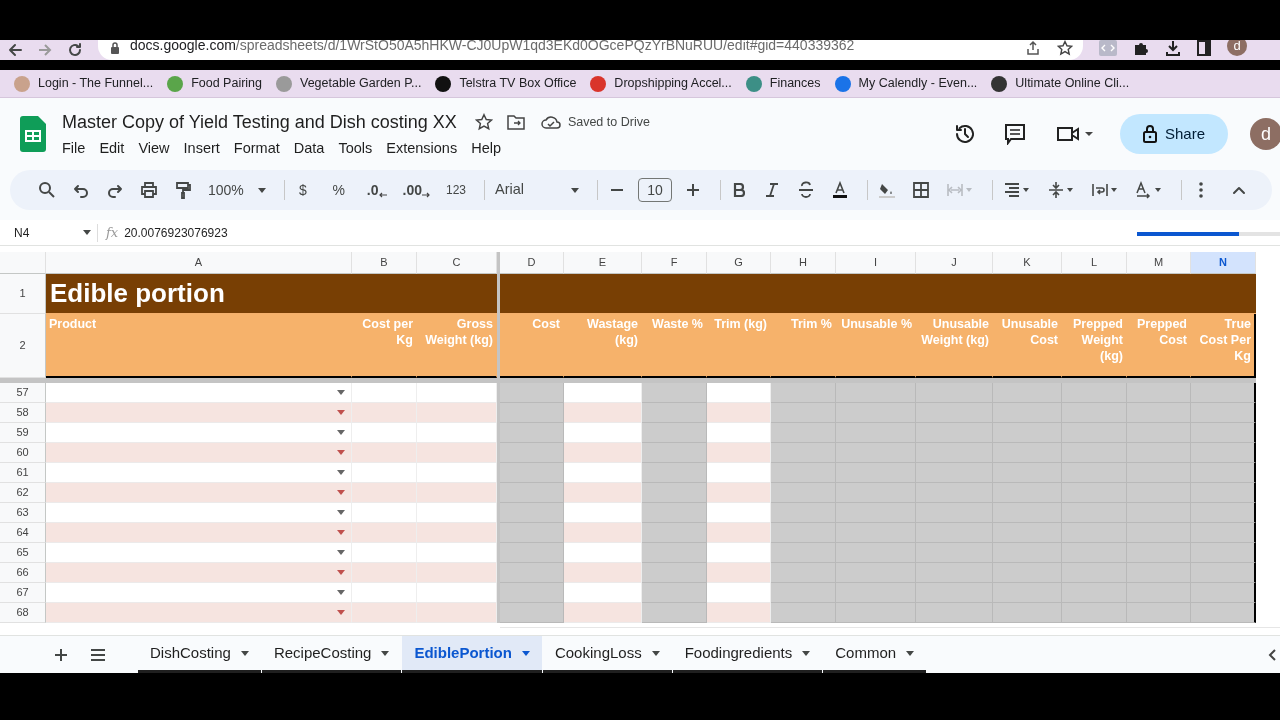  Describe the element at coordinates (1015, 134) in the screenshot. I see `comment-icon` at that location.